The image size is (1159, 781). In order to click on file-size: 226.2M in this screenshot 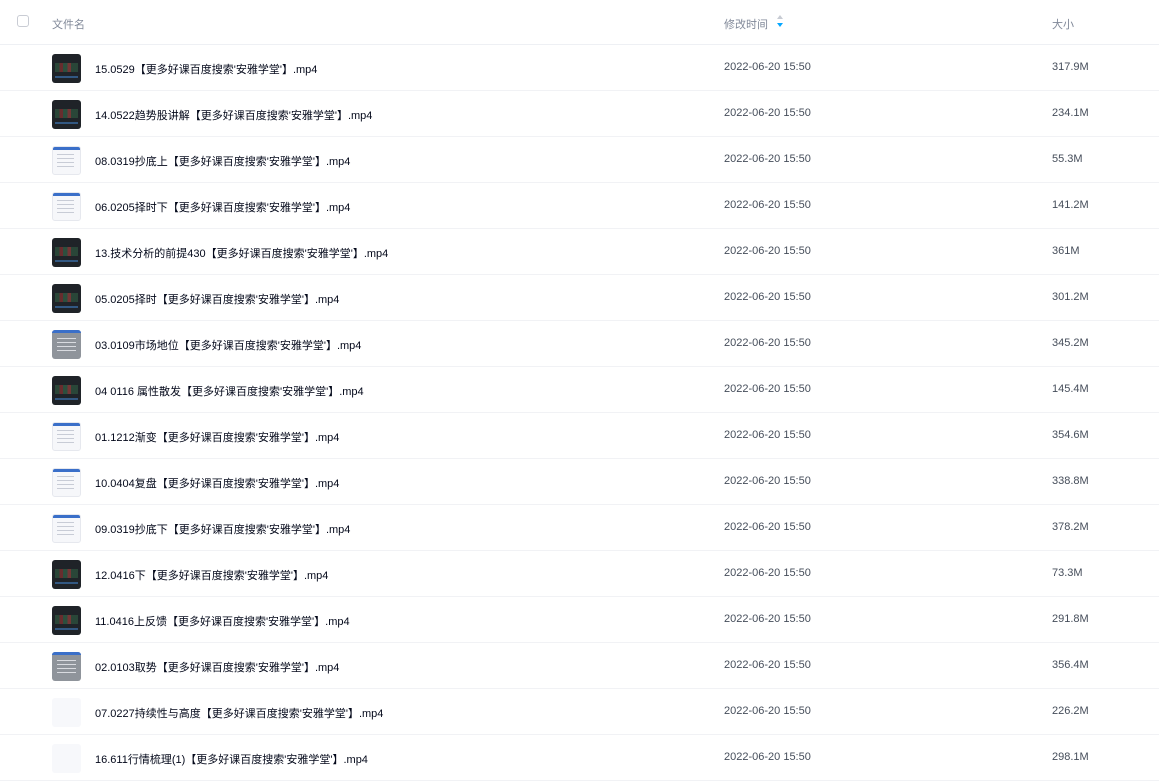, I will do `click(1070, 711)`.